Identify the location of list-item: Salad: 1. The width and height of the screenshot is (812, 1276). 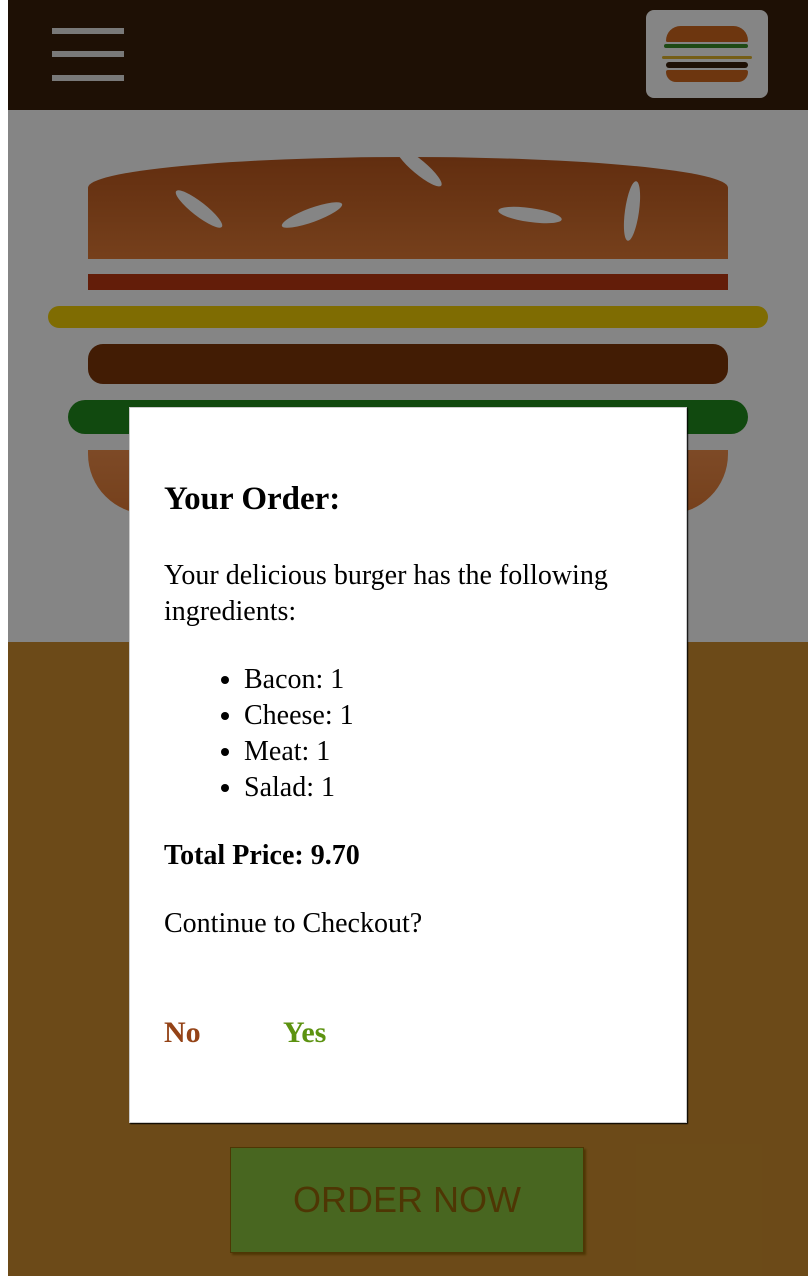
(448, 788).